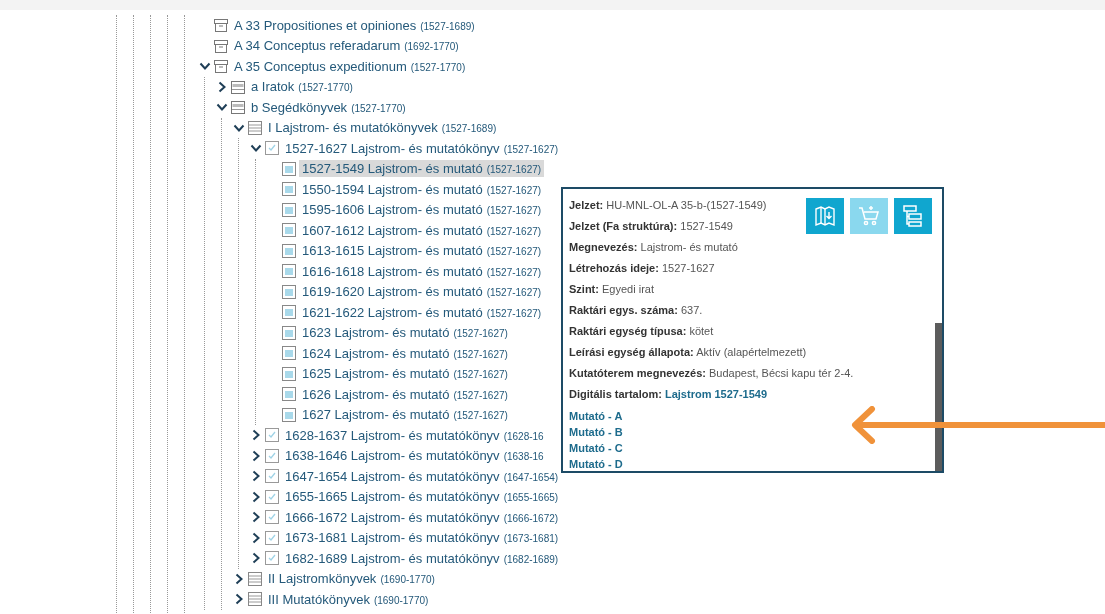 The width and height of the screenshot is (1105, 614). What do you see at coordinates (392, 251) in the screenshot?
I see `tree-item-label: 1613-1615 Lajstrom- és mutató` at bounding box center [392, 251].